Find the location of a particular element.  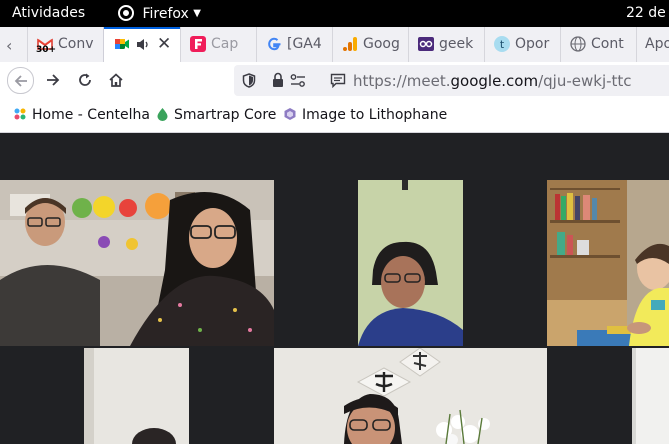

svg-text: t is located at coordinates (502, 44).